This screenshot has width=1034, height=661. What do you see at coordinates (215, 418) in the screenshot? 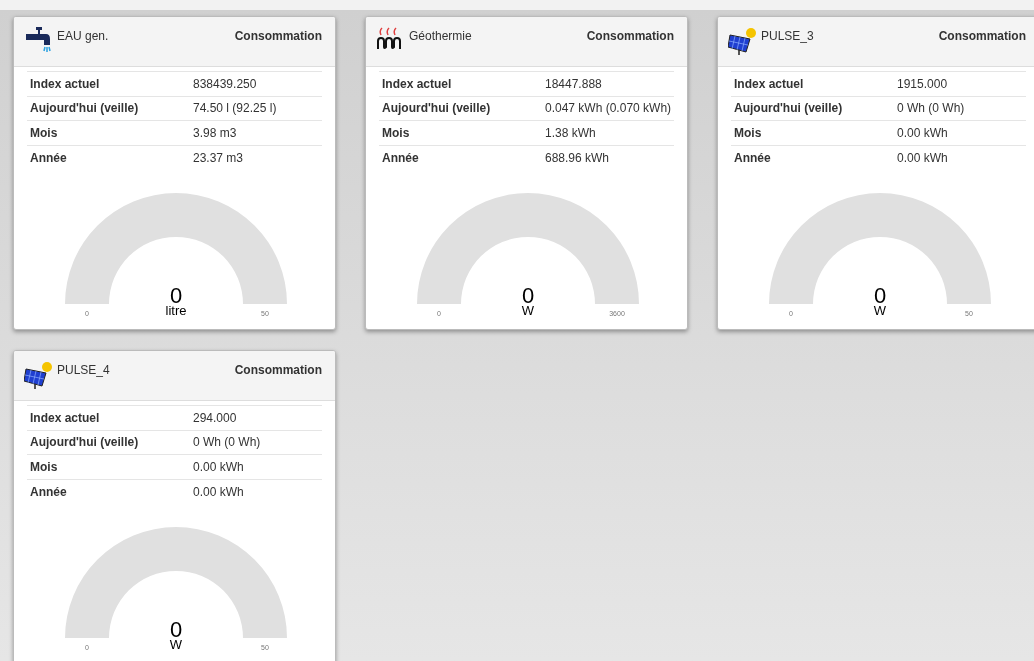
I see `row-value: 294.000` at bounding box center [215, 418].